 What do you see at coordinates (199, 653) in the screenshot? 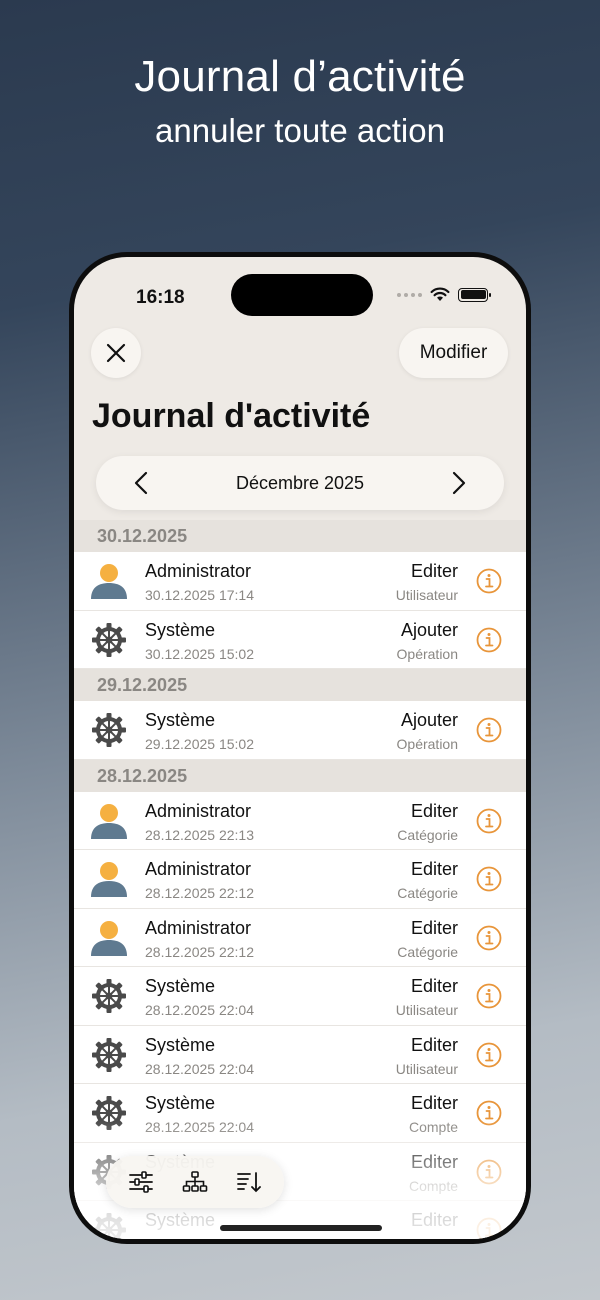
I see `entry-timestamp: 30.12.2025 15:02` at bounding box center [199, 653].